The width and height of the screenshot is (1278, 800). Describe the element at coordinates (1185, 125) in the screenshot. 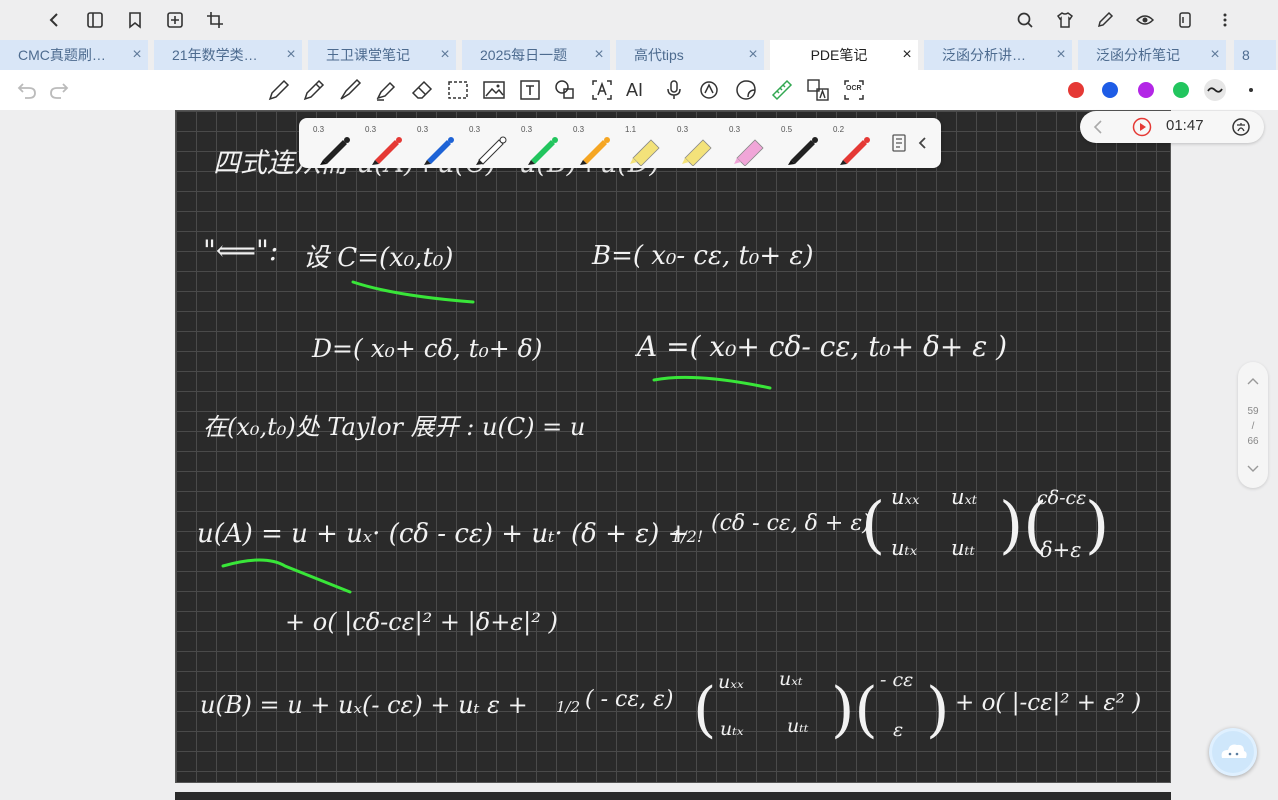

I see `recording-time: 01:47` at that location.